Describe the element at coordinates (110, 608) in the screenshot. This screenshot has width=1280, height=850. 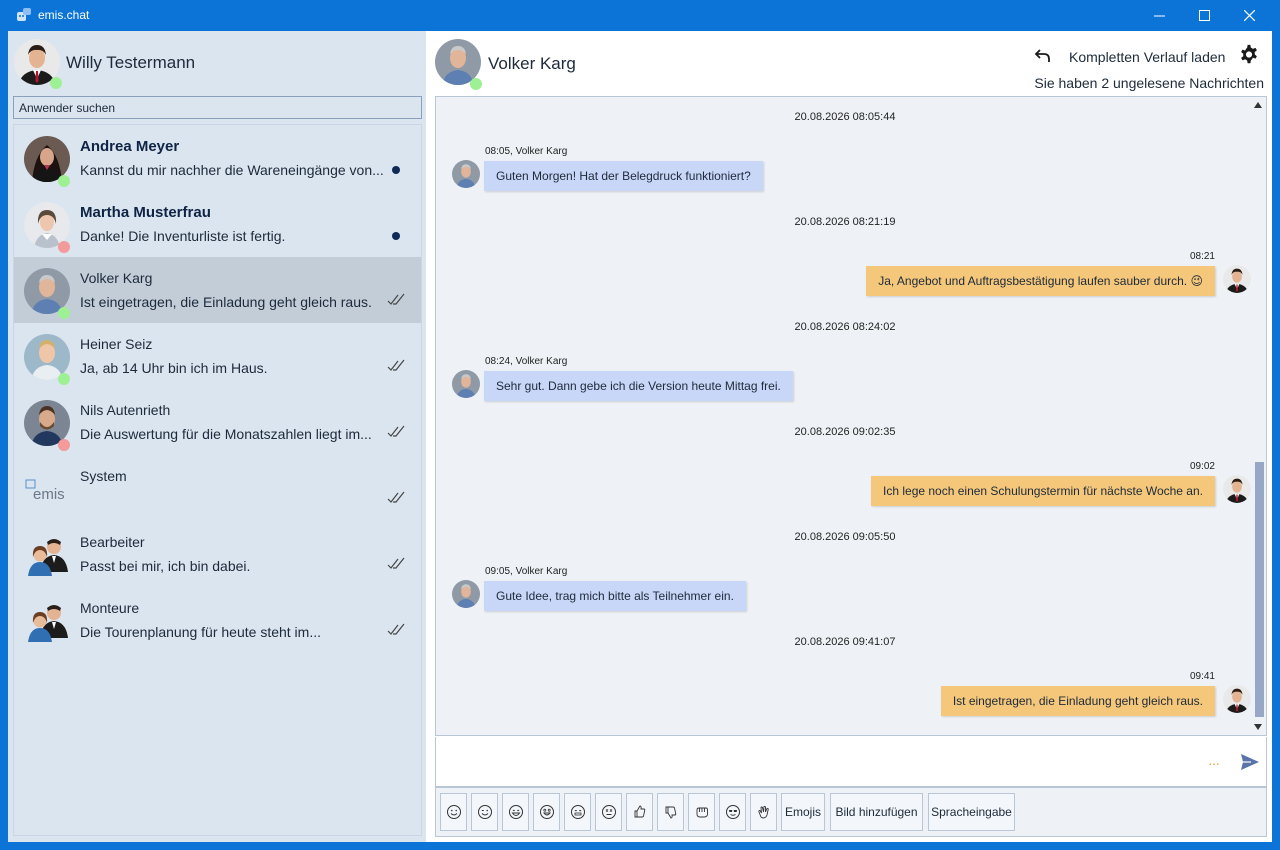
I see `contact-name: Monteure` at that location.